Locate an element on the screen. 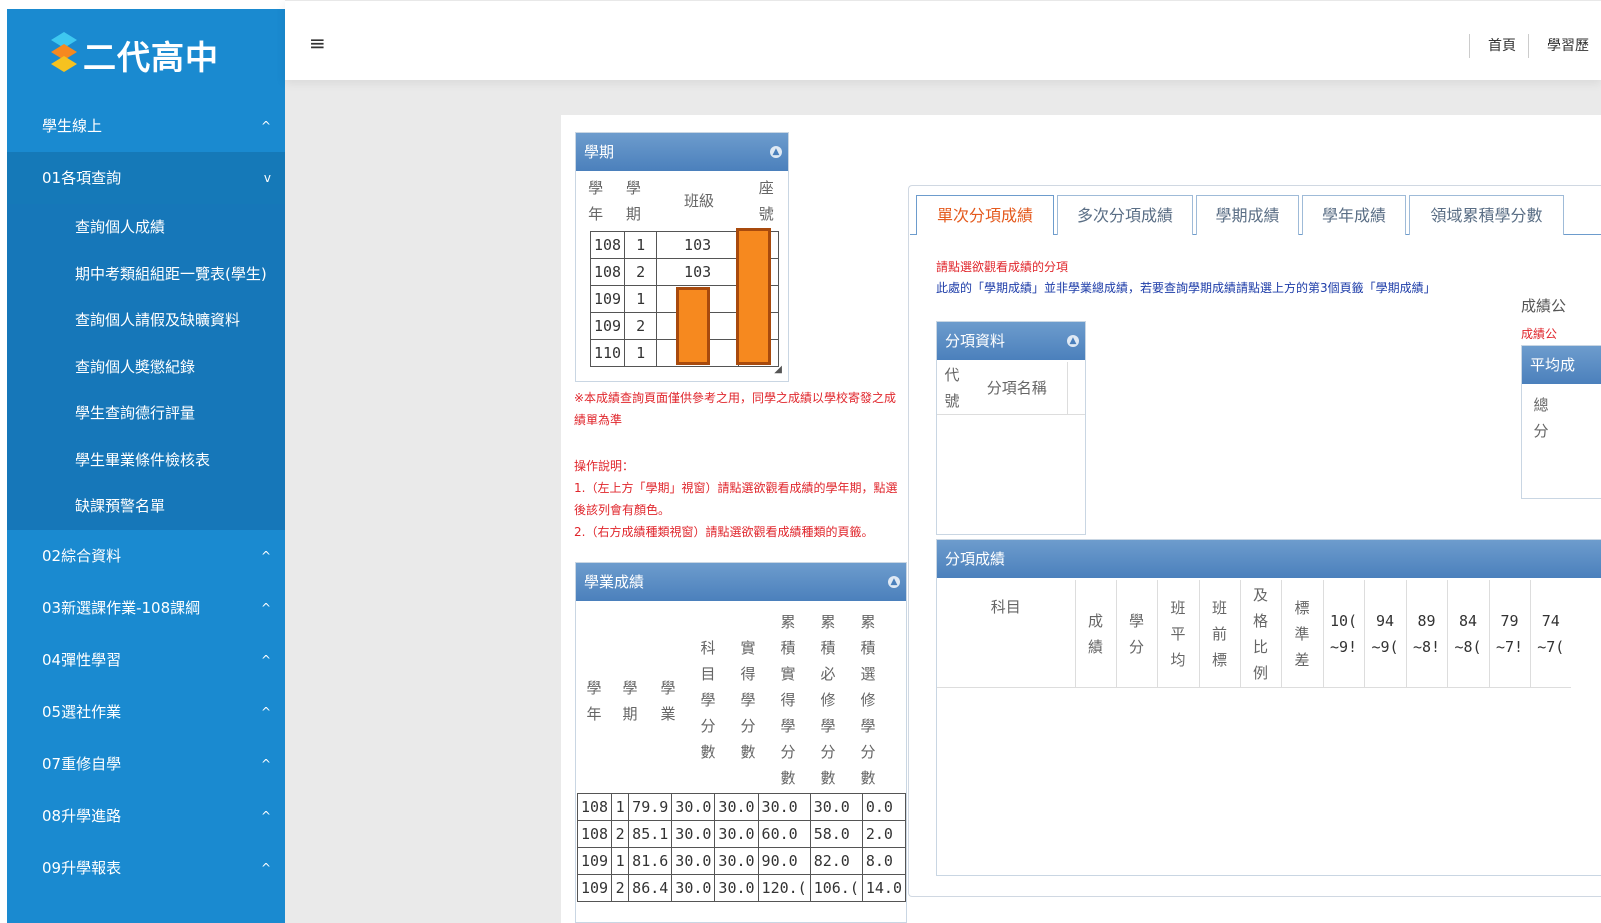 The width and height of the screenshot is (1601, 923). chevron-down-icon: v is located at coordinates (267, 178).